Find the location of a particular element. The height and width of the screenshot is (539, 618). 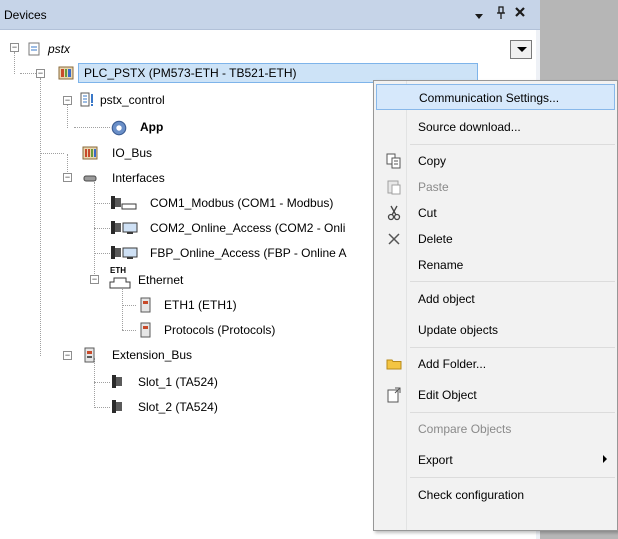

io-module-icon is located at coordinates (90, 153).